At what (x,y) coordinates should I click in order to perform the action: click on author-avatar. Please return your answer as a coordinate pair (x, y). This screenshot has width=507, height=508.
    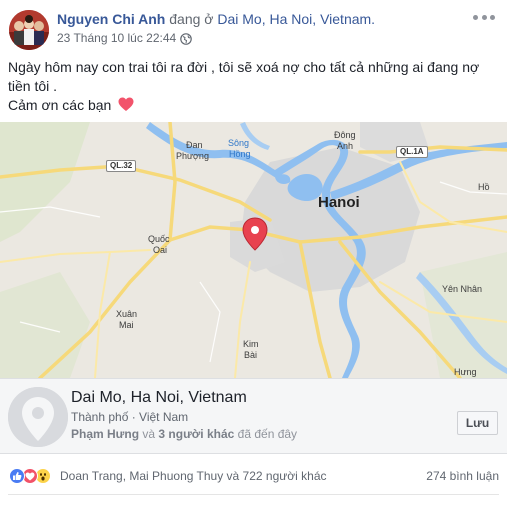
    Looking at the image, I should click on (29, 30).